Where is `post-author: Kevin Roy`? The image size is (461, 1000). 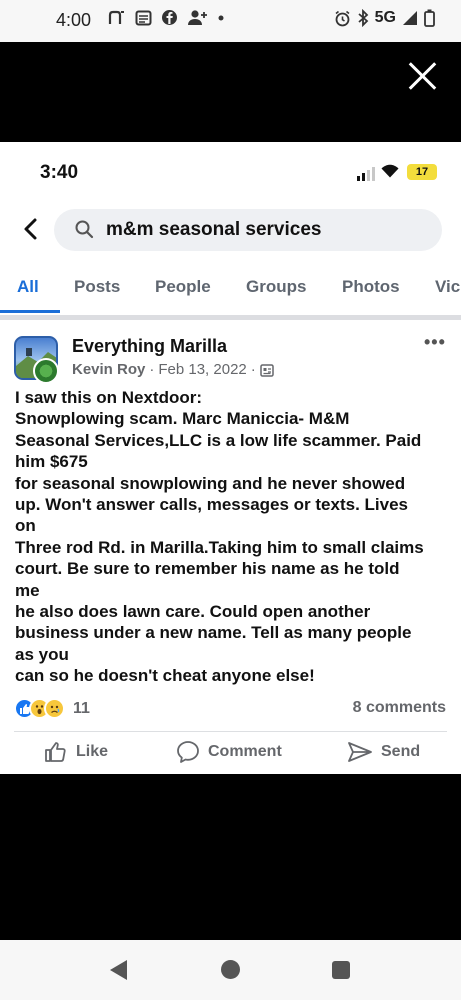
post-author: Kevin Roy is located at coordinates (108, 369).